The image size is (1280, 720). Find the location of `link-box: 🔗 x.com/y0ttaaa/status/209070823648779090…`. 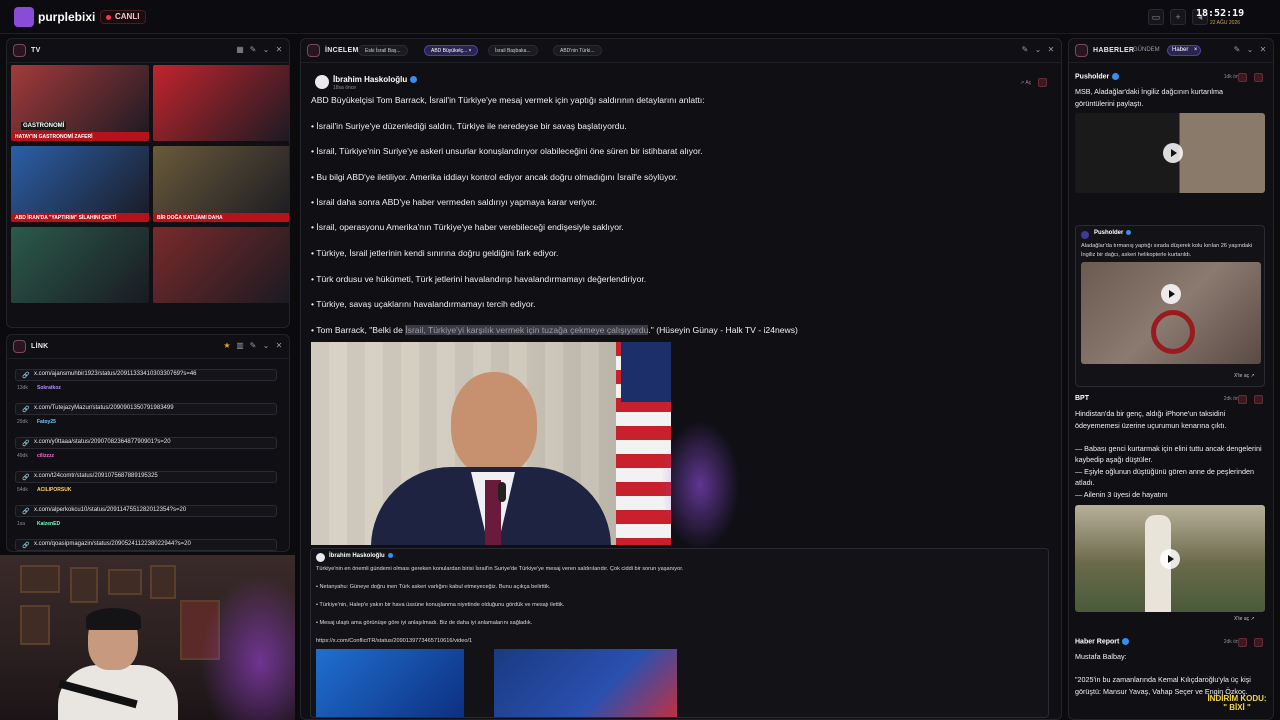

link-box: 🔗 x.com/y0ttaaa/status/209070823648779090… is located at coordinates (146, 443).